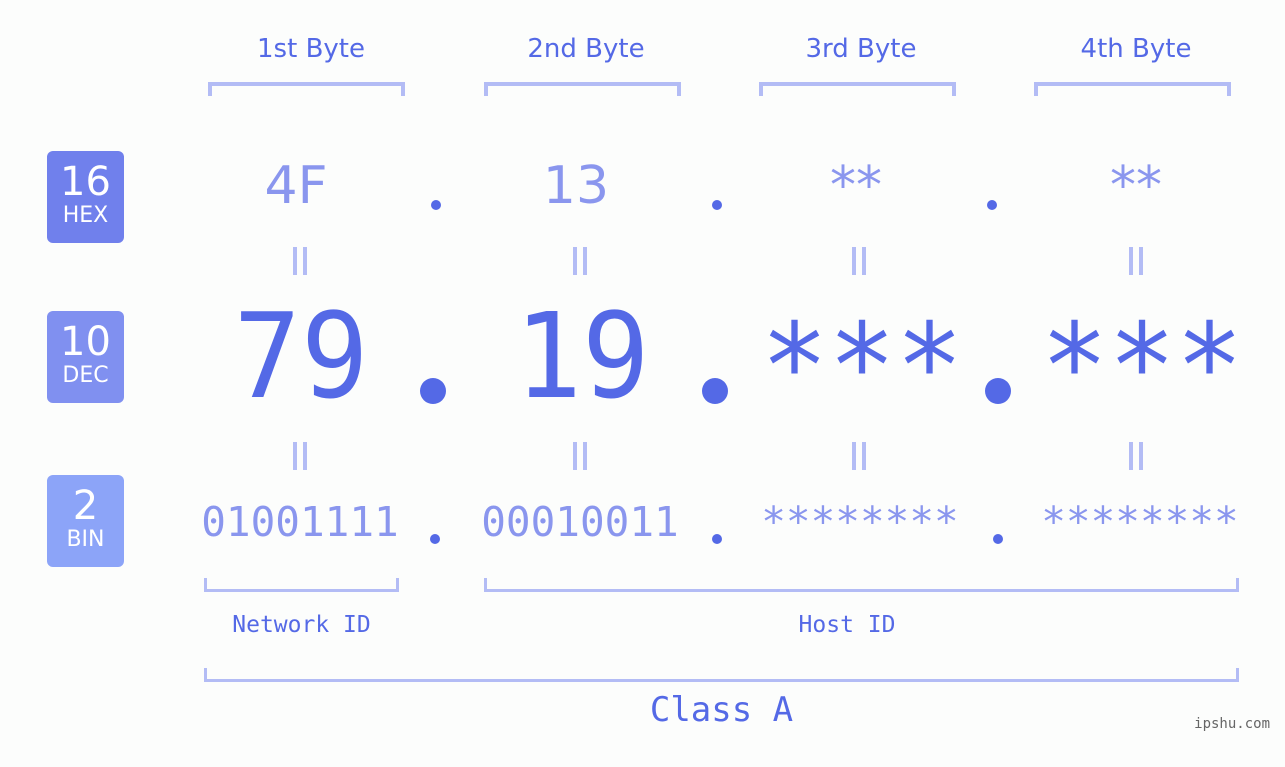  I want to click on host-id-bracket, so click(861, 585).